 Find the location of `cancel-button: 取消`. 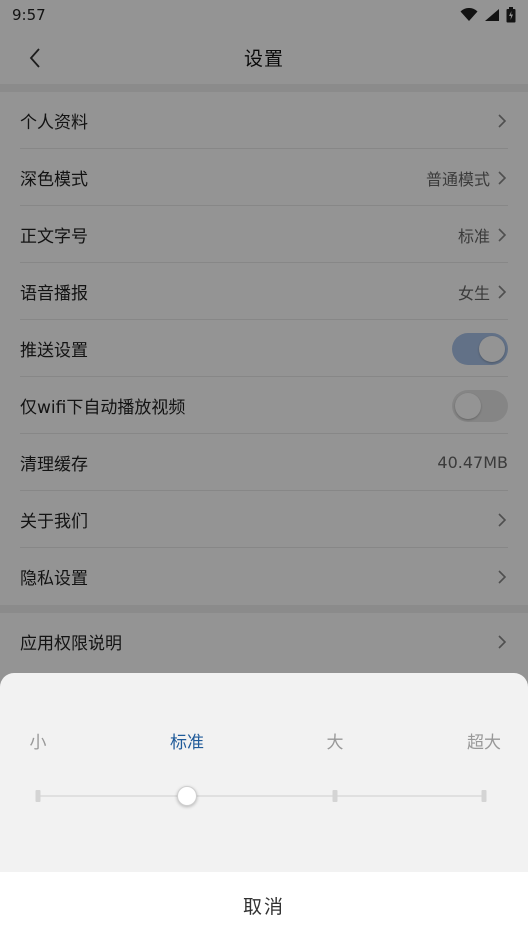

cancel-button: 取消 is located at coordinates (264, 905).